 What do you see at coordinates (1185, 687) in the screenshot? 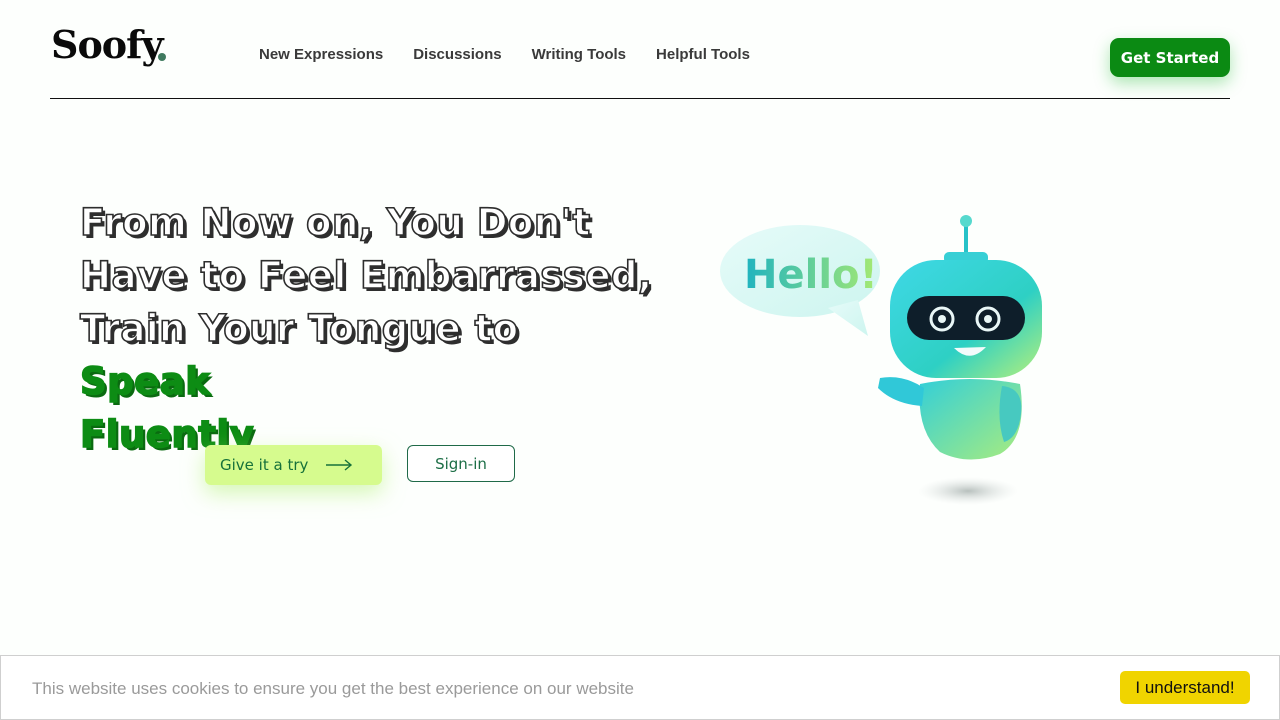
I see `cookie-accept-button: I understand!` at bounding box center [1185, 687].